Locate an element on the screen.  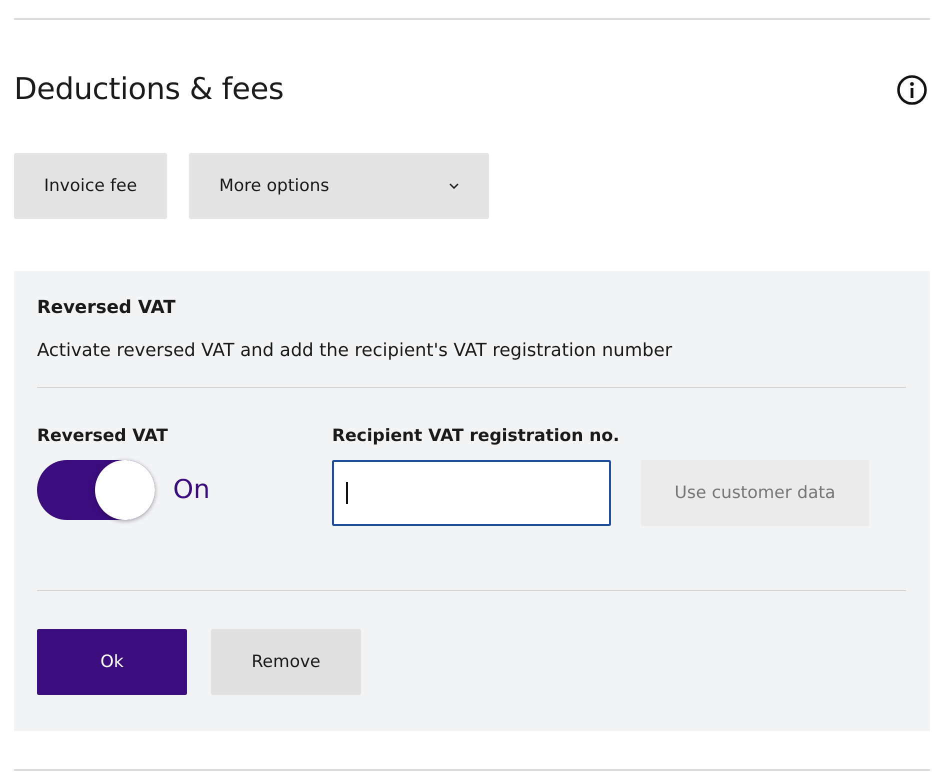
toggle-label: Reversed VAT is located at coordinates (103, 436).